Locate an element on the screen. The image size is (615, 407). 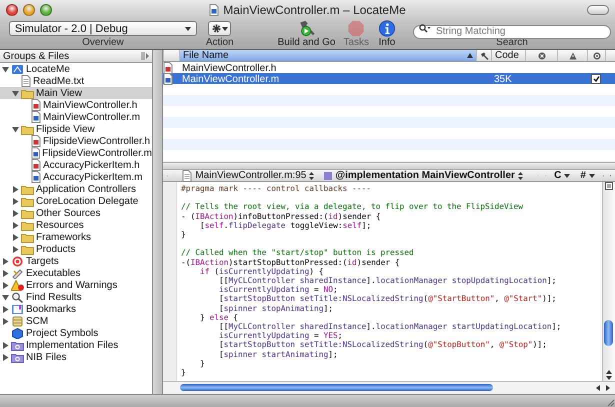
project-icon is located at coordinates (17, 69).